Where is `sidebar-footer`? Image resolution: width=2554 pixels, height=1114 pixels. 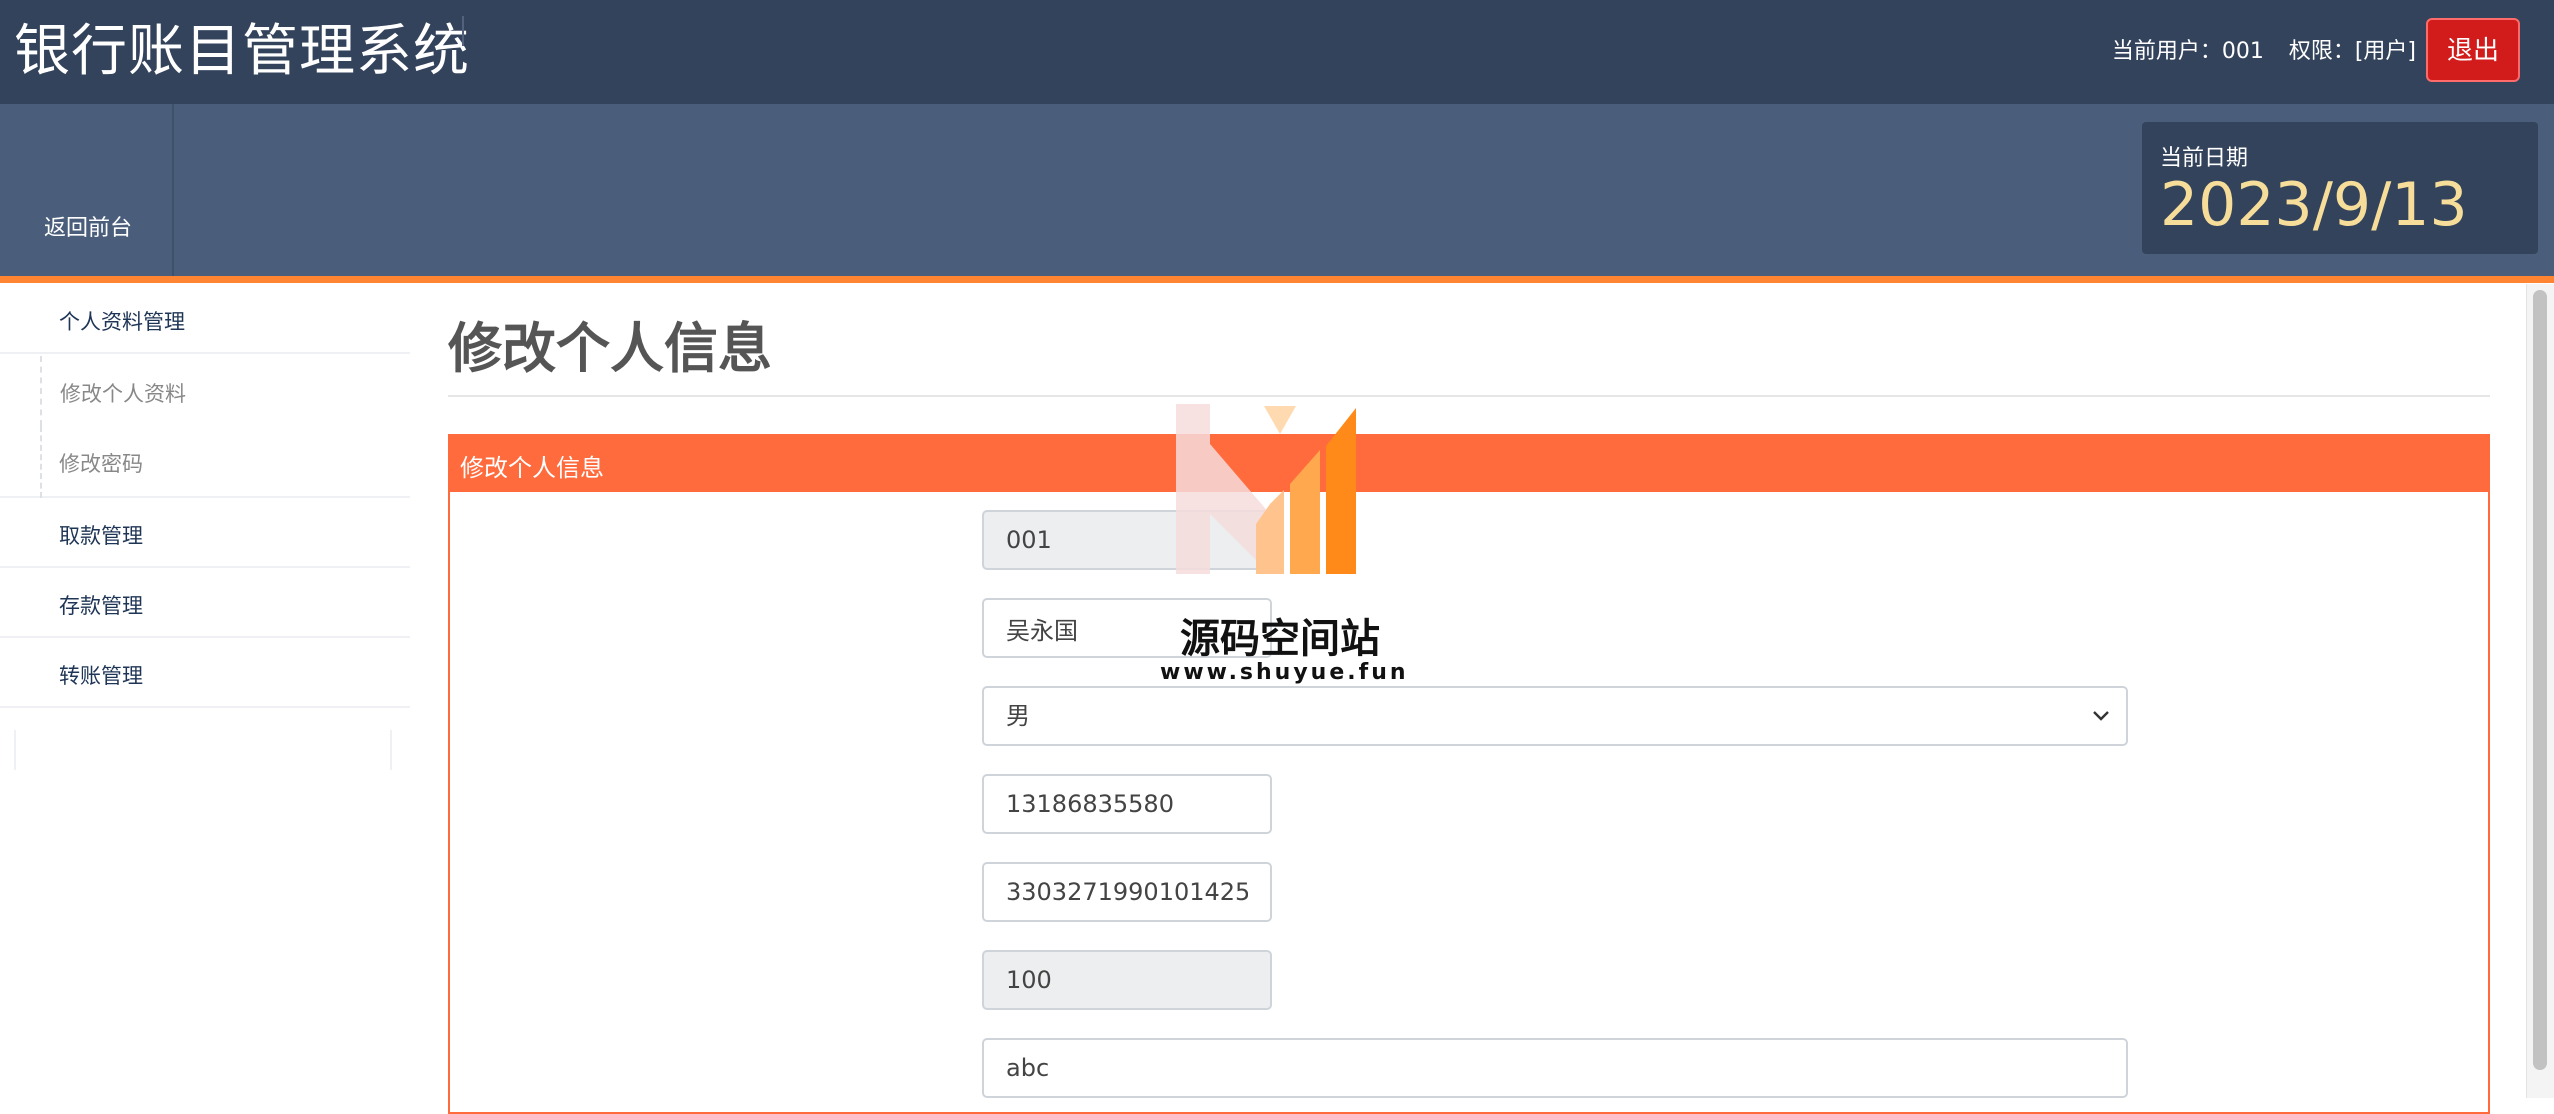
sidebar-footer is located at coordinates (203, 750).